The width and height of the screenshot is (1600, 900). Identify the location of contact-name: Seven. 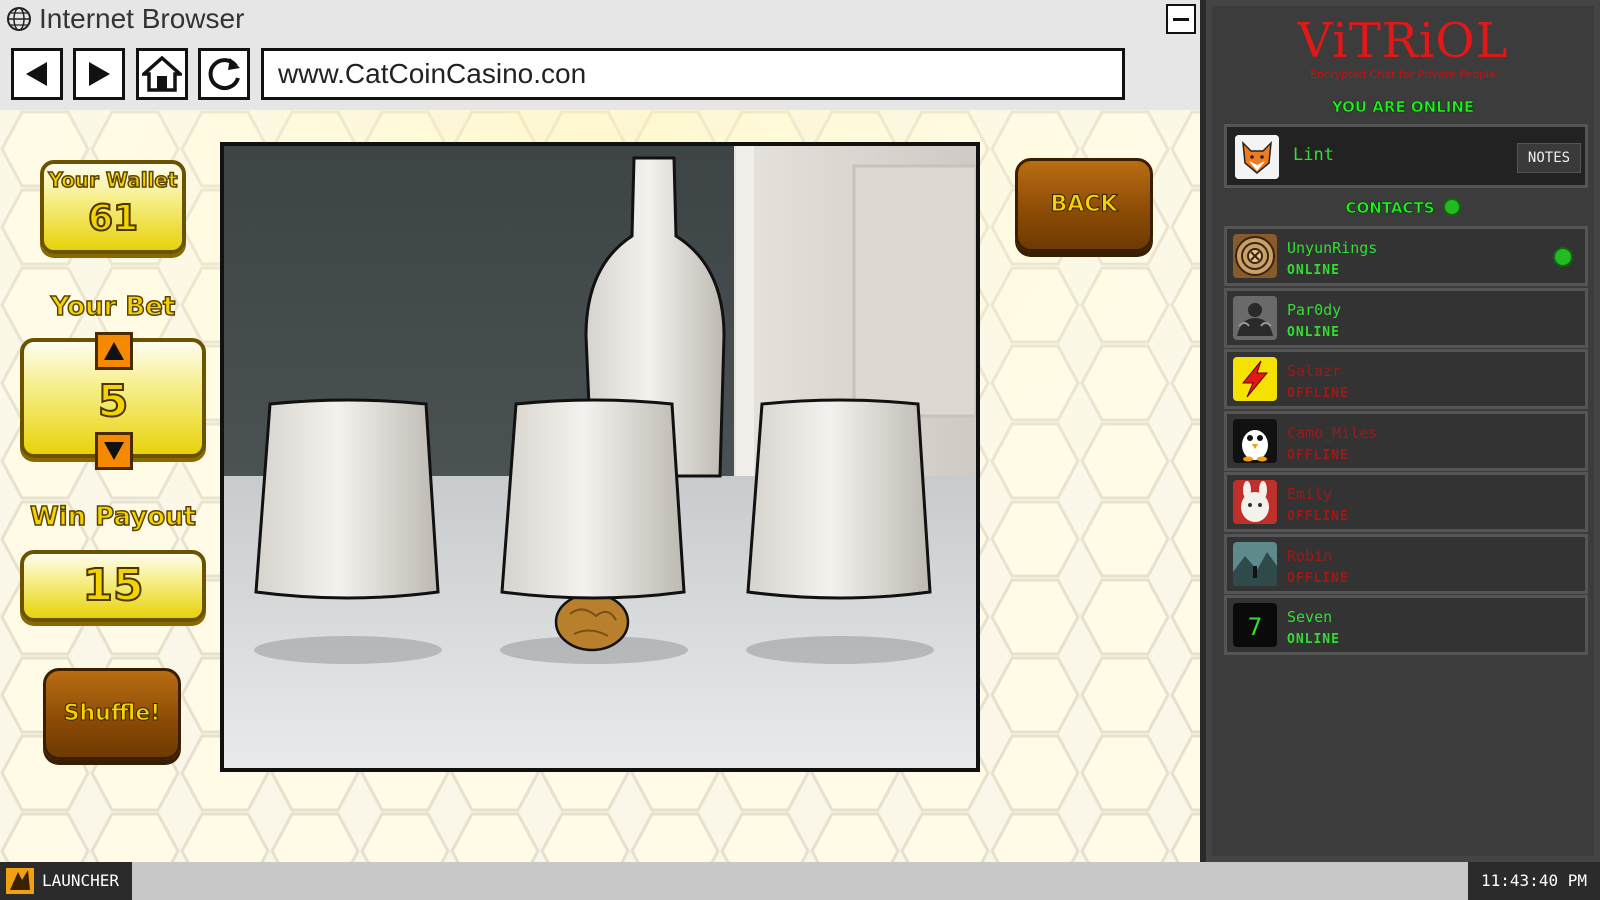
(1310, 617).